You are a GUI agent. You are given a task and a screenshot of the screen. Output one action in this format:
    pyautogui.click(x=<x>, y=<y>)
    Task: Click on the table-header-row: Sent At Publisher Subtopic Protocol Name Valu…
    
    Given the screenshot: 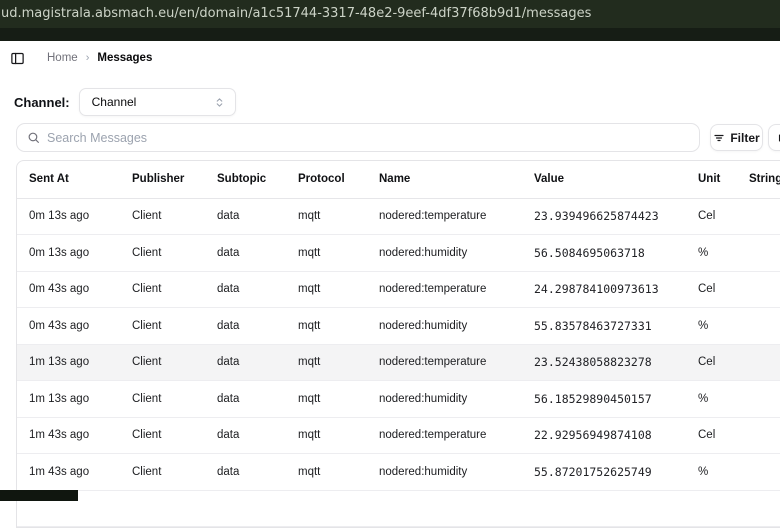 What is the action you would take?
    pyautogui.click(x=398, y=180)
    